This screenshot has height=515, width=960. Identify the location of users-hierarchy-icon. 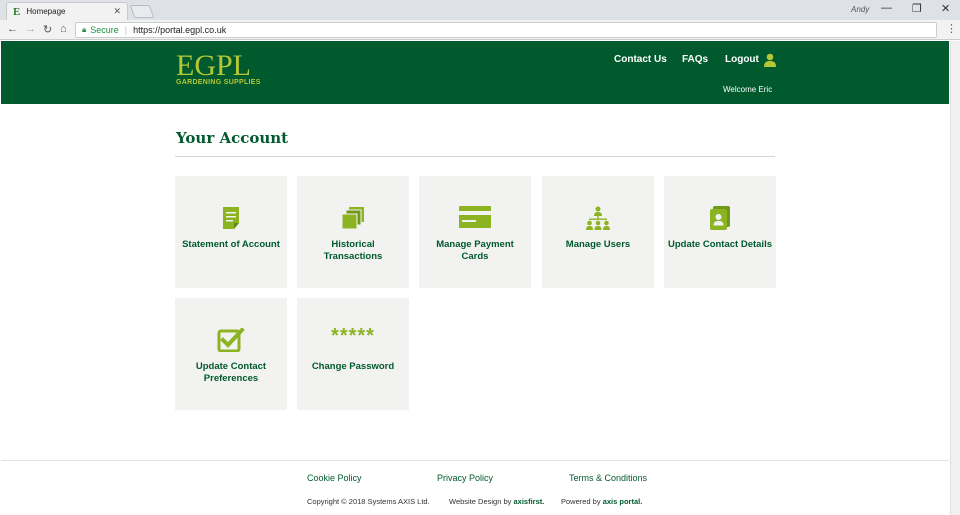
(598, 218).